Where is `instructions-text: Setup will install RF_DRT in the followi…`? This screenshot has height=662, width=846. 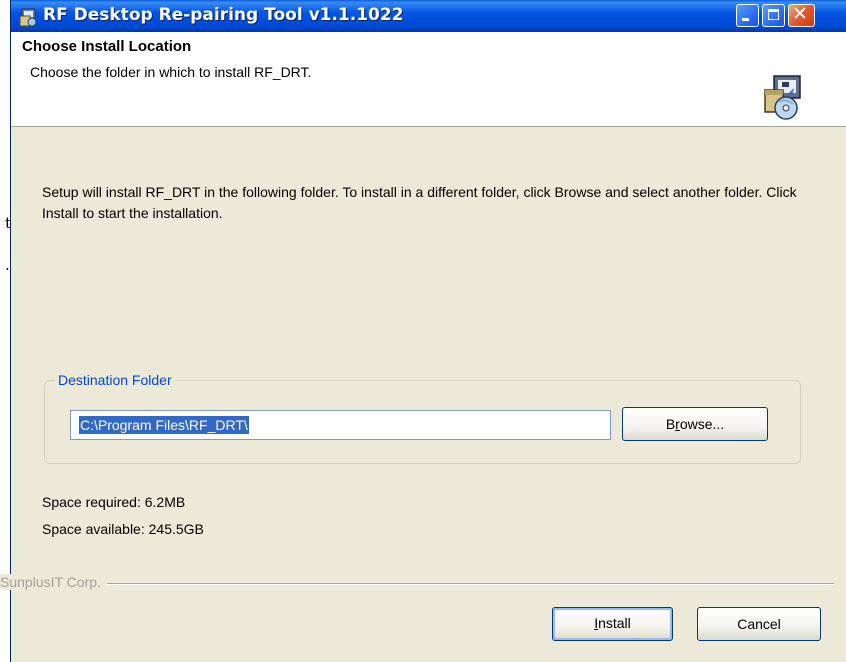 instructions-text: Setup will install RF_DRT in the followi… is located at coordinates (419, 202).